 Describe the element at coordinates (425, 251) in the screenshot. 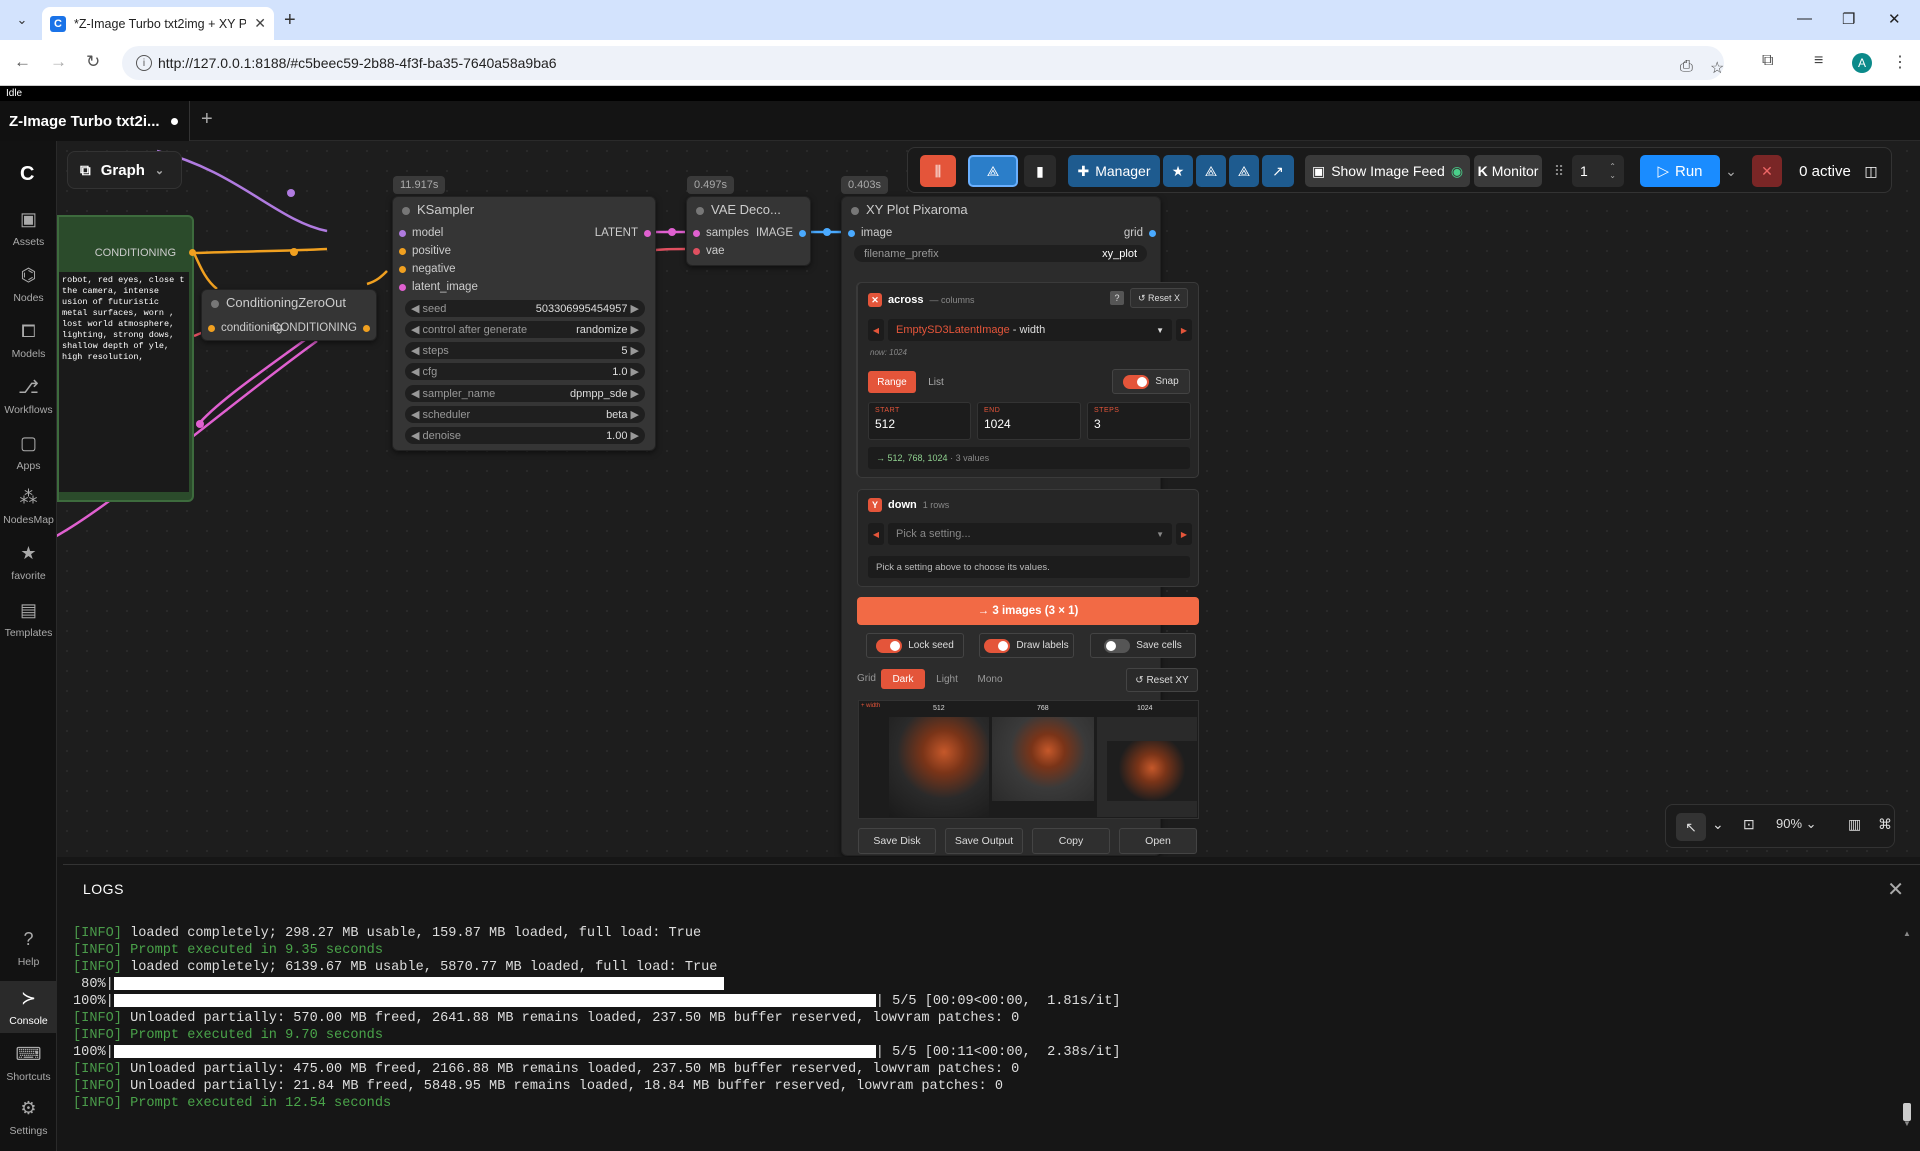

I see `positive-input-slot: positive` at that location.